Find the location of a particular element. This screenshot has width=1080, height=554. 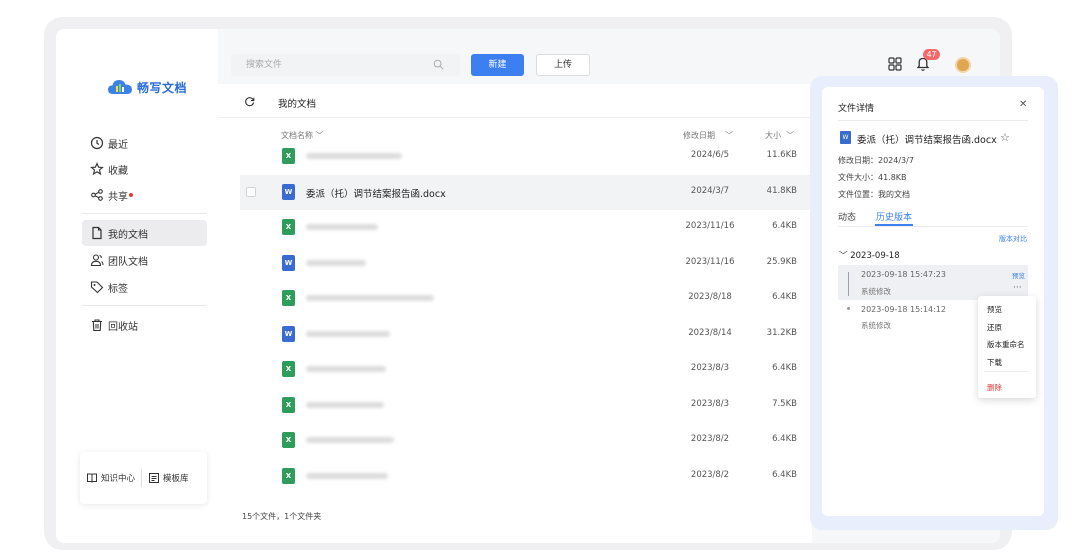

version-time: 2023-09-18 15:47:23 is located at coordinates (903, 274).